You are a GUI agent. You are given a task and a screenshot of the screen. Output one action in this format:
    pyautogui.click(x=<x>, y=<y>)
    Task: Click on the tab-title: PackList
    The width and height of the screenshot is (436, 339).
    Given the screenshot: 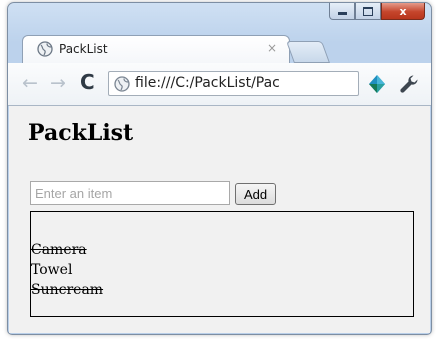 What is the action you would take?
    pyautogui.click(x=83, y=49)
    